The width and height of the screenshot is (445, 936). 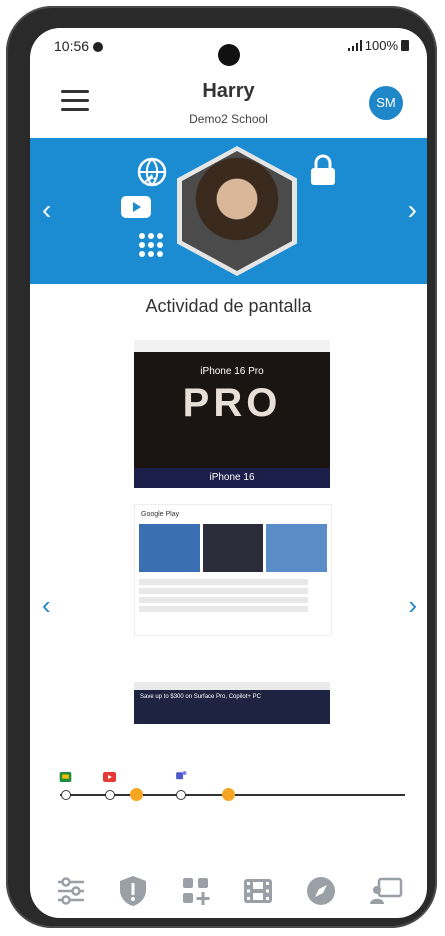 I want to click on banner-next-button: ›, so click(x=412, y=210).